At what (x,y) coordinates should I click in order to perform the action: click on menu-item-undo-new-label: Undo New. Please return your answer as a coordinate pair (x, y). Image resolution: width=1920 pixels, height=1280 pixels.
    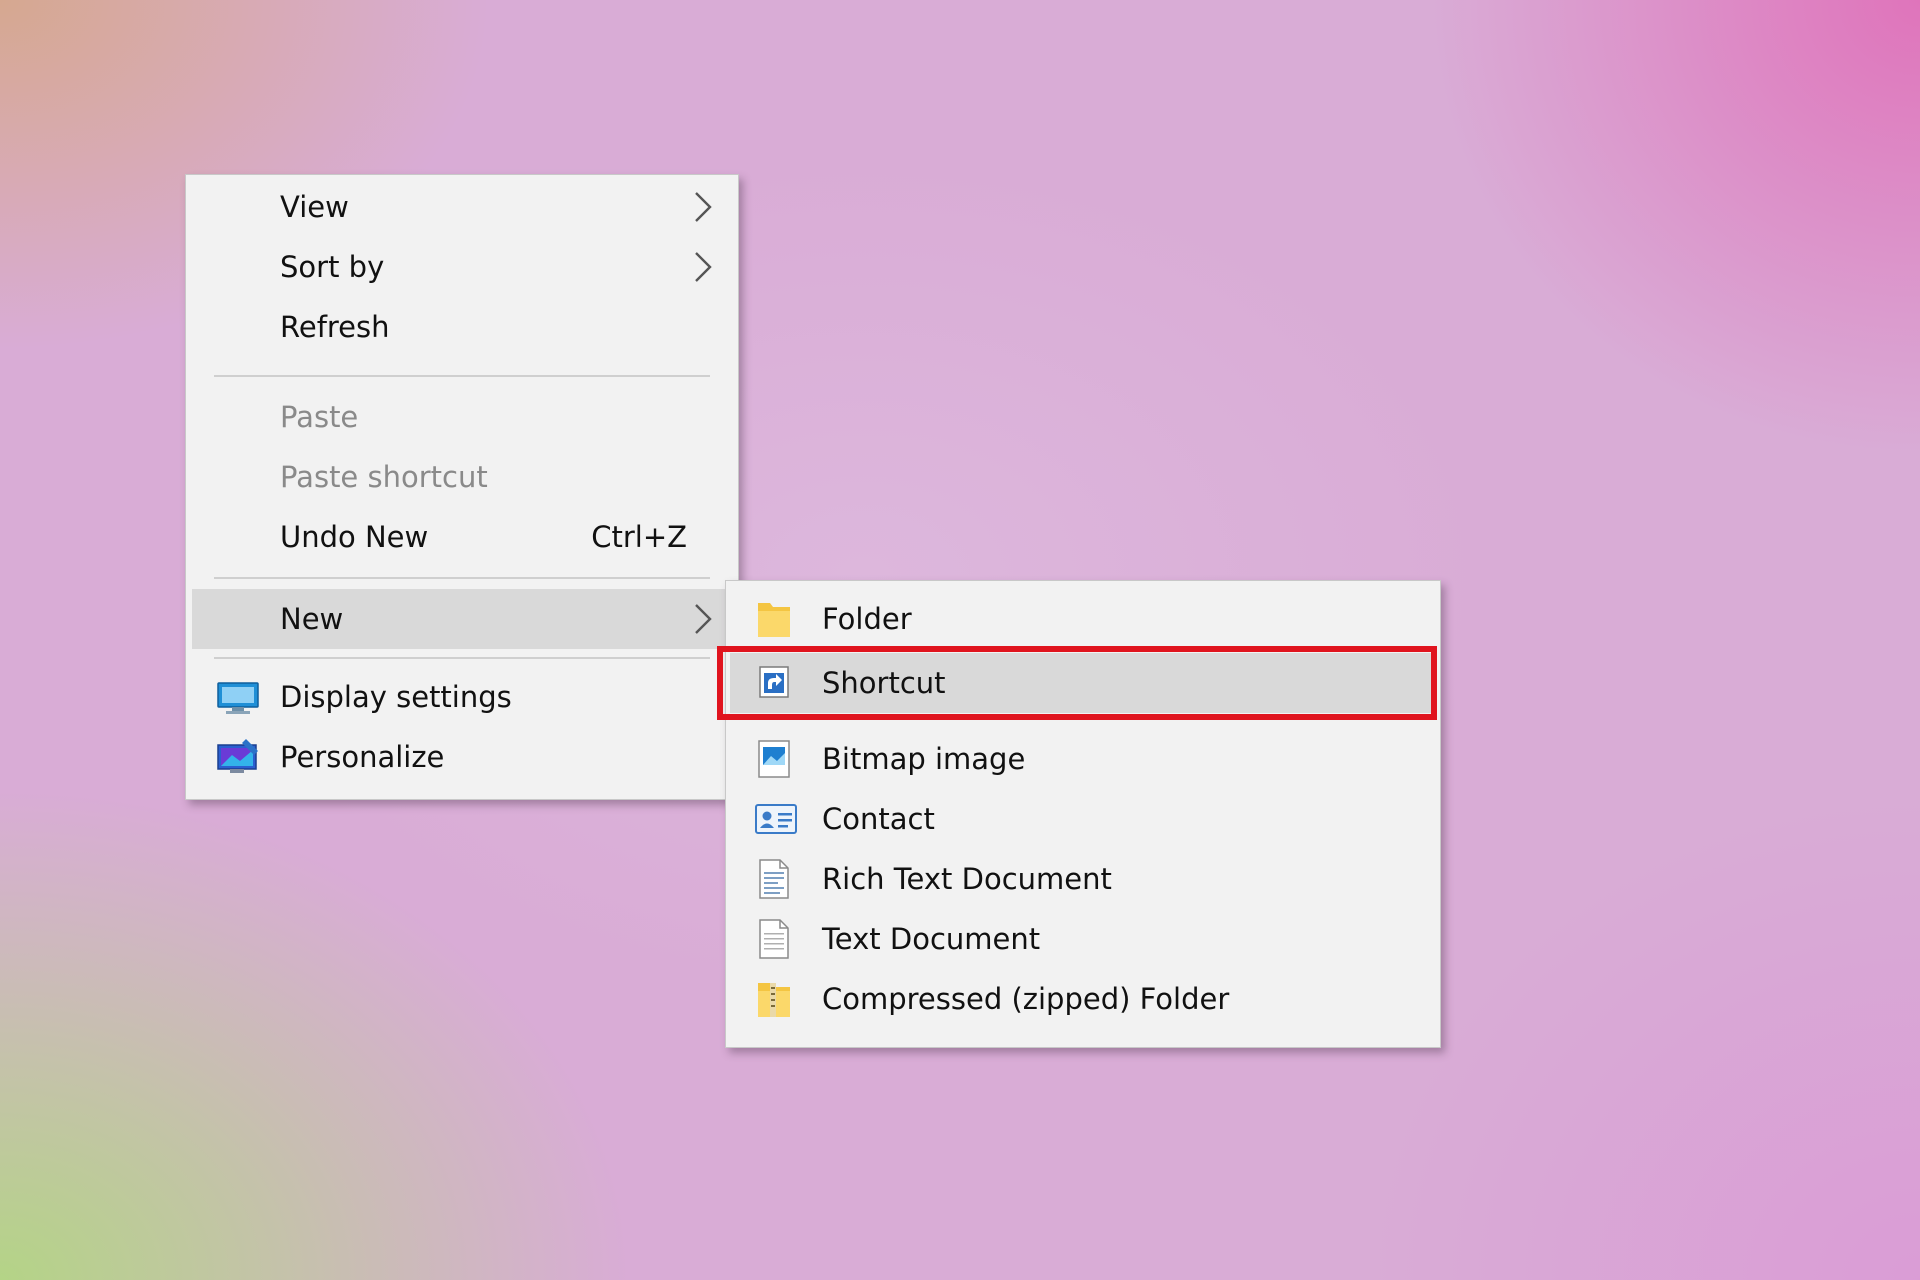
    Looking at the image, I should click on (354, 537).